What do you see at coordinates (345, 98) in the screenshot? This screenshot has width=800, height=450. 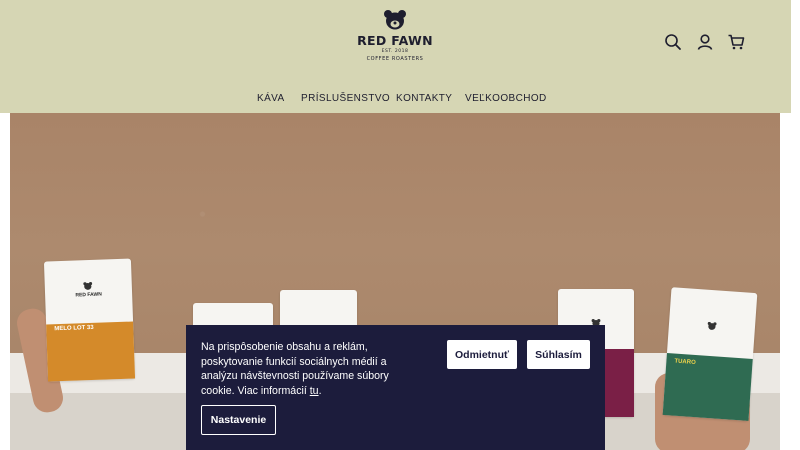 I see `nav-item-prislusenstvo: PRÍSLUŠENSTVO` at bounding box center [345, 98].